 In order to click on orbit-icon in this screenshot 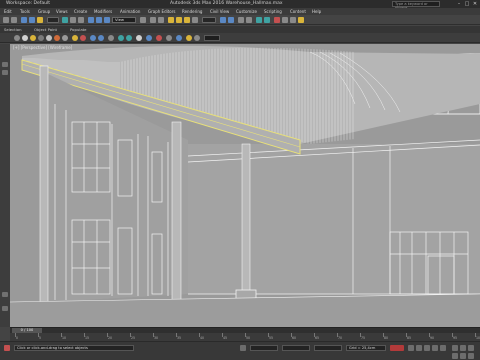, I will do `click(471, 348)`.